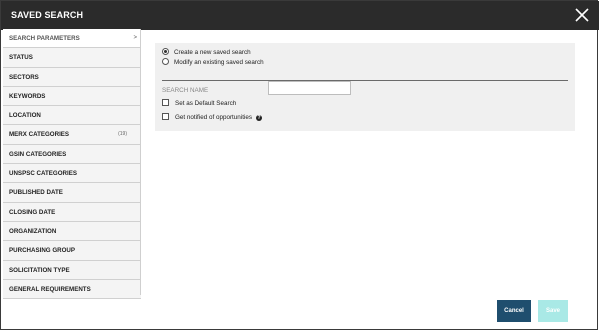  What do you see at coordinates (24, 77) in the screenshot?
I see `sidebar-item-label: SECTORS` at bounding box center [24, 77].